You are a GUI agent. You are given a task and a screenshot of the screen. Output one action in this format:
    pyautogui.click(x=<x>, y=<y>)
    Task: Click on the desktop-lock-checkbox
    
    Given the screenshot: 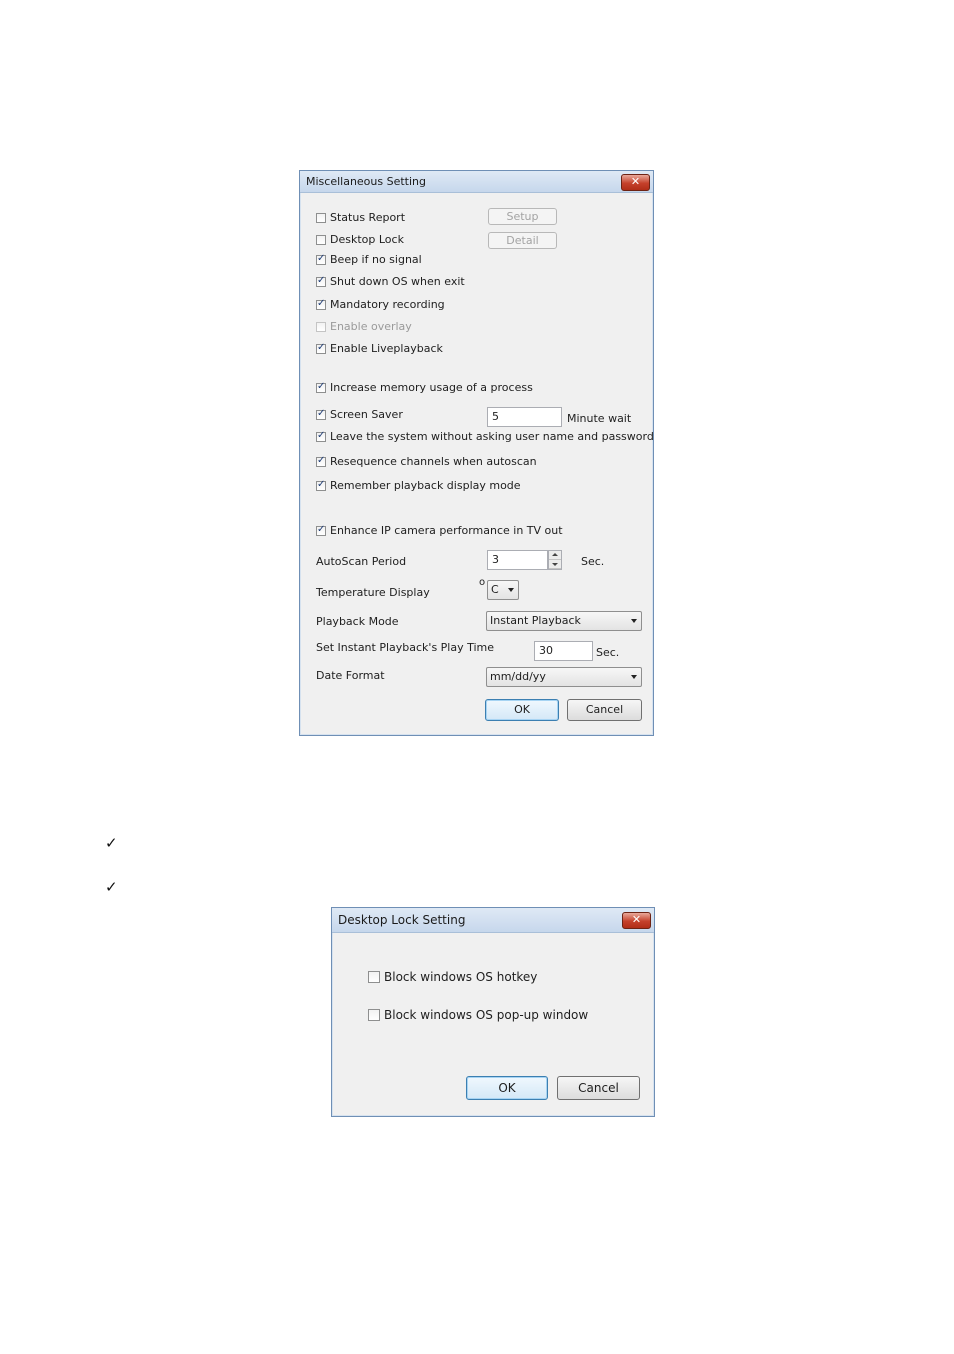 What is the action you would take?
    pyautogui.click(x=321, y=239)
    